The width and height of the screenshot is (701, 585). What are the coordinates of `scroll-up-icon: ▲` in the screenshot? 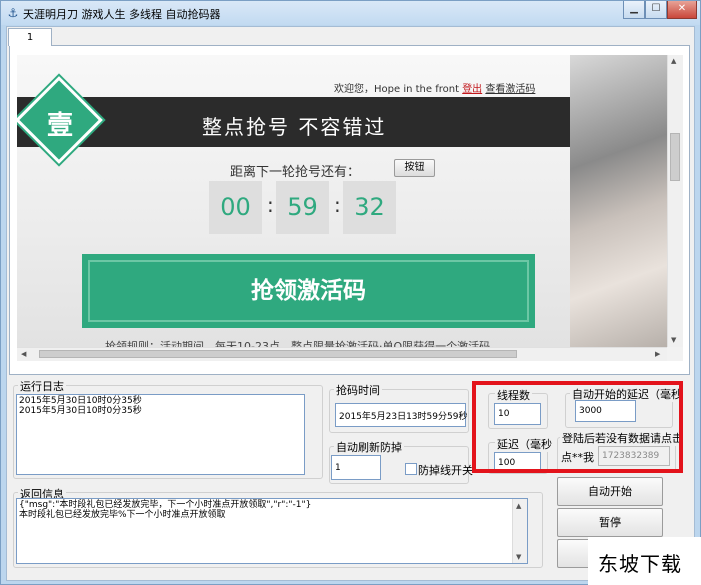 It's located at (673, 61).